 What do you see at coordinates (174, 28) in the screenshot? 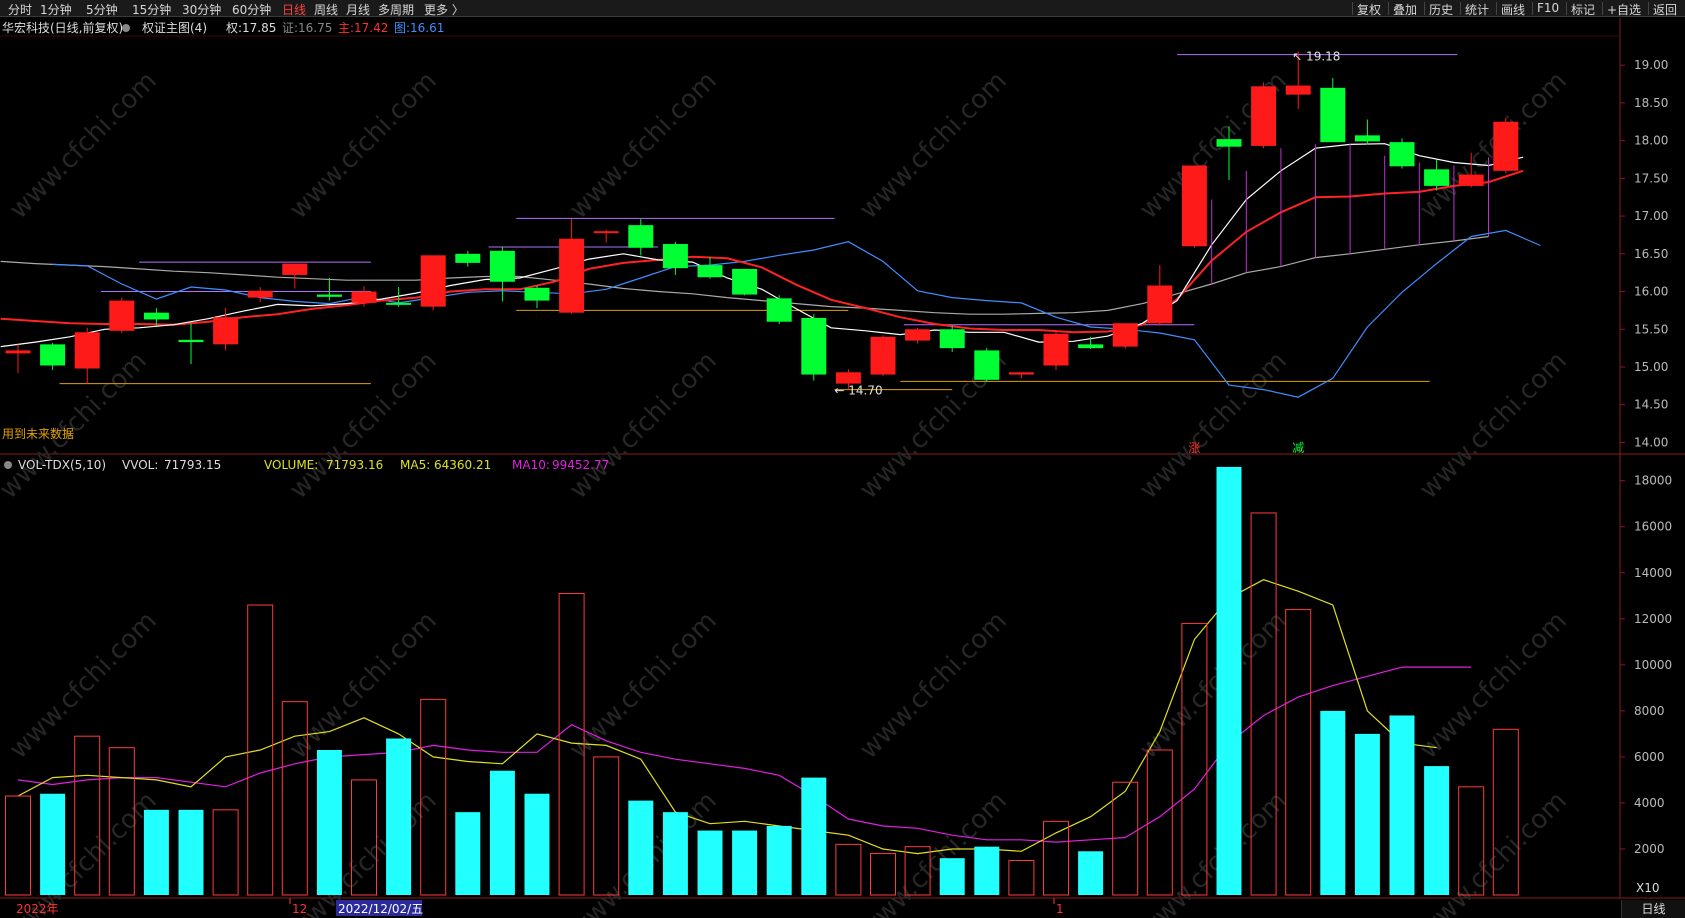
I see `indicator-name: 权证主图(4)` at bounding box center [174, 28].